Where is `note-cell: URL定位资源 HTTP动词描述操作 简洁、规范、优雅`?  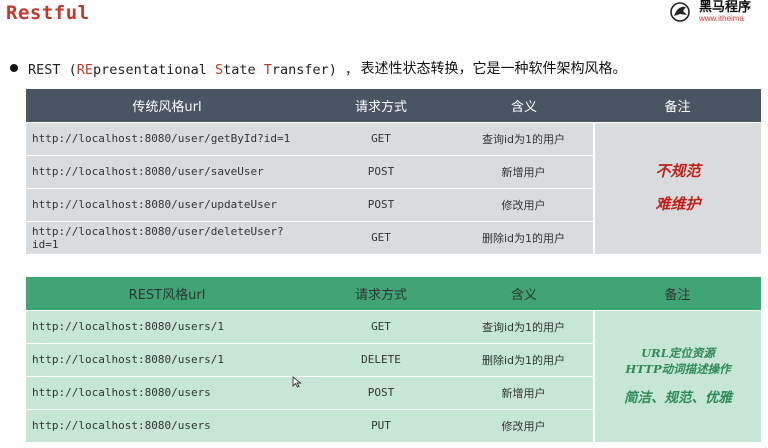
note-cell: URL定位资源 HTTP动词描述操作 简洁、规范、优雅 is located at coordinates (677, 375).